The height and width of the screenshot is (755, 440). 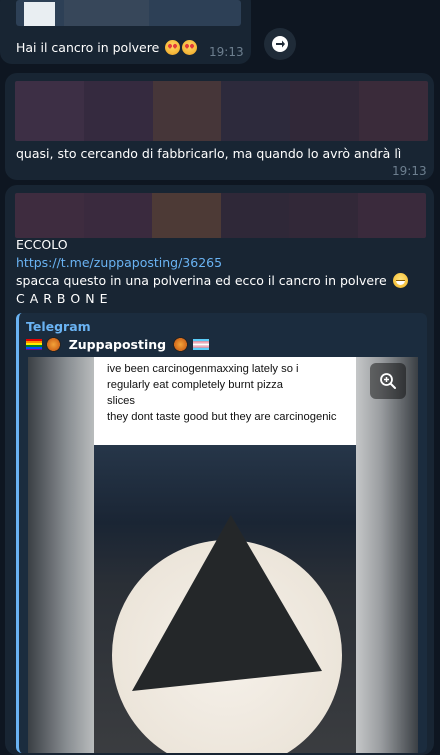 I want to click on share-button, so click(x=280, y=44).